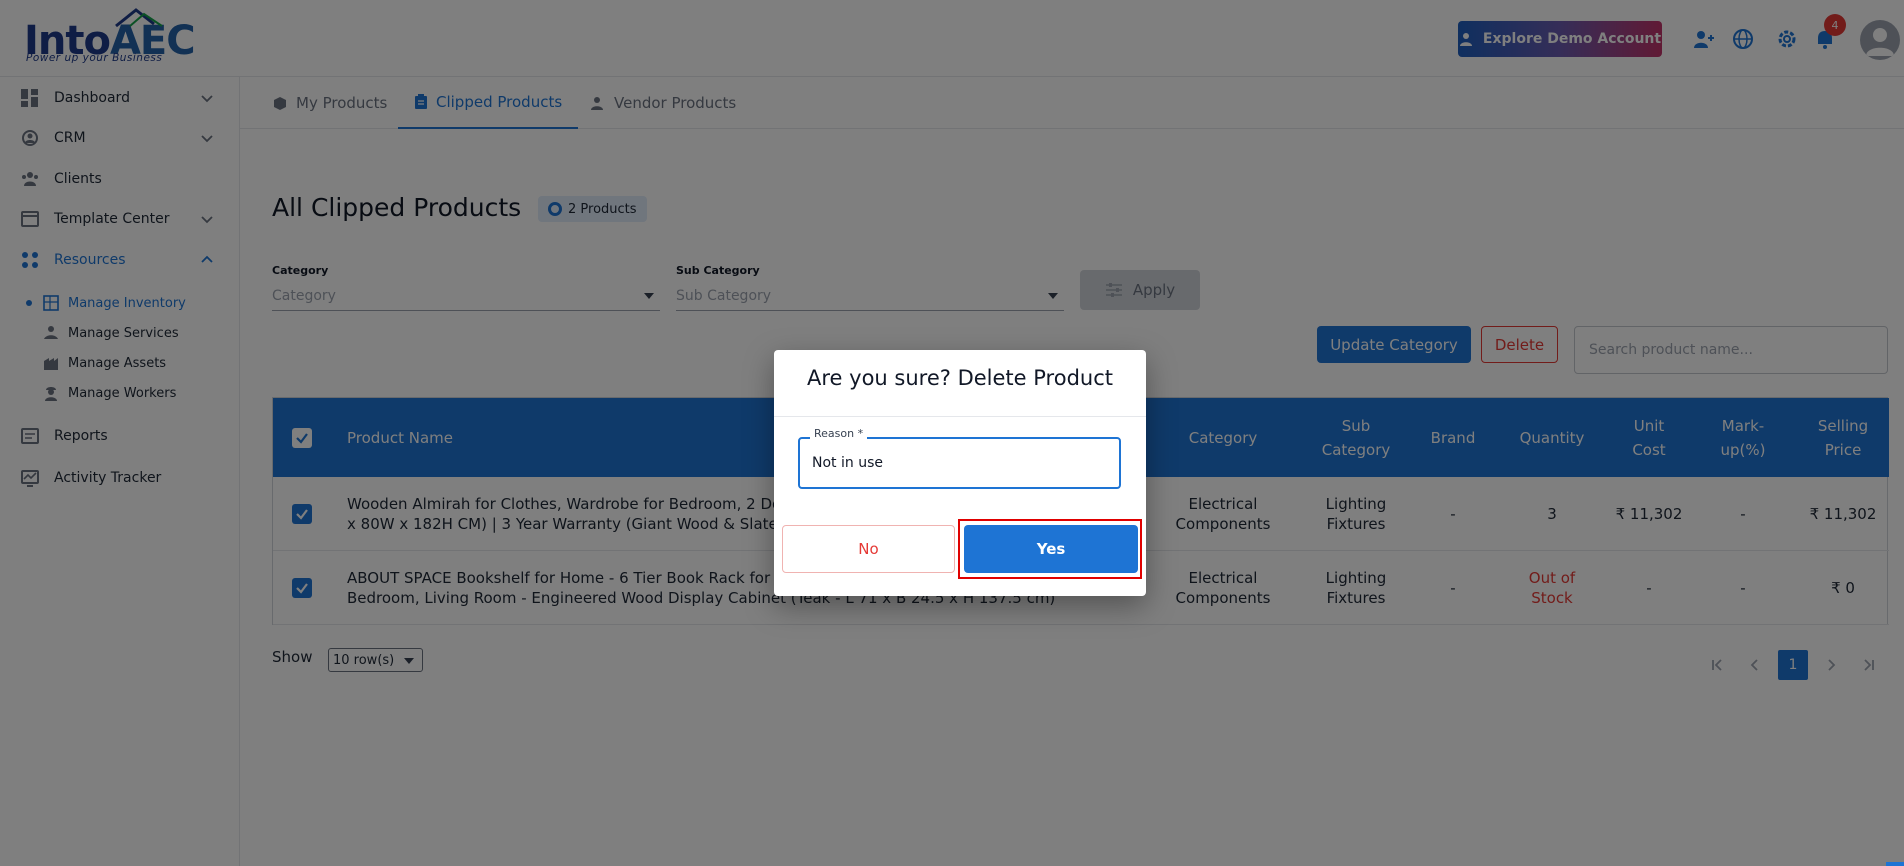  Describe the element at coordinates (1895, 864) in the screenshot. I see `corner-accent` at that location.